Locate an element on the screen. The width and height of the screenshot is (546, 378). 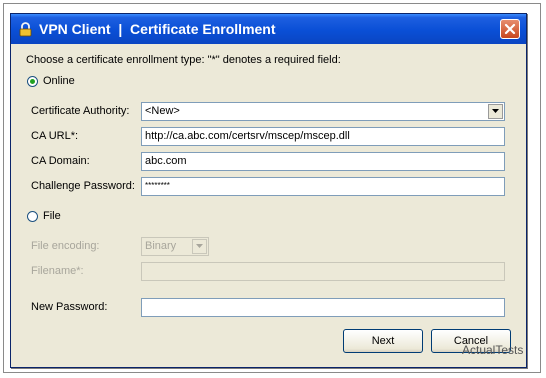
lock-icon is located at coordinates (25, 29).